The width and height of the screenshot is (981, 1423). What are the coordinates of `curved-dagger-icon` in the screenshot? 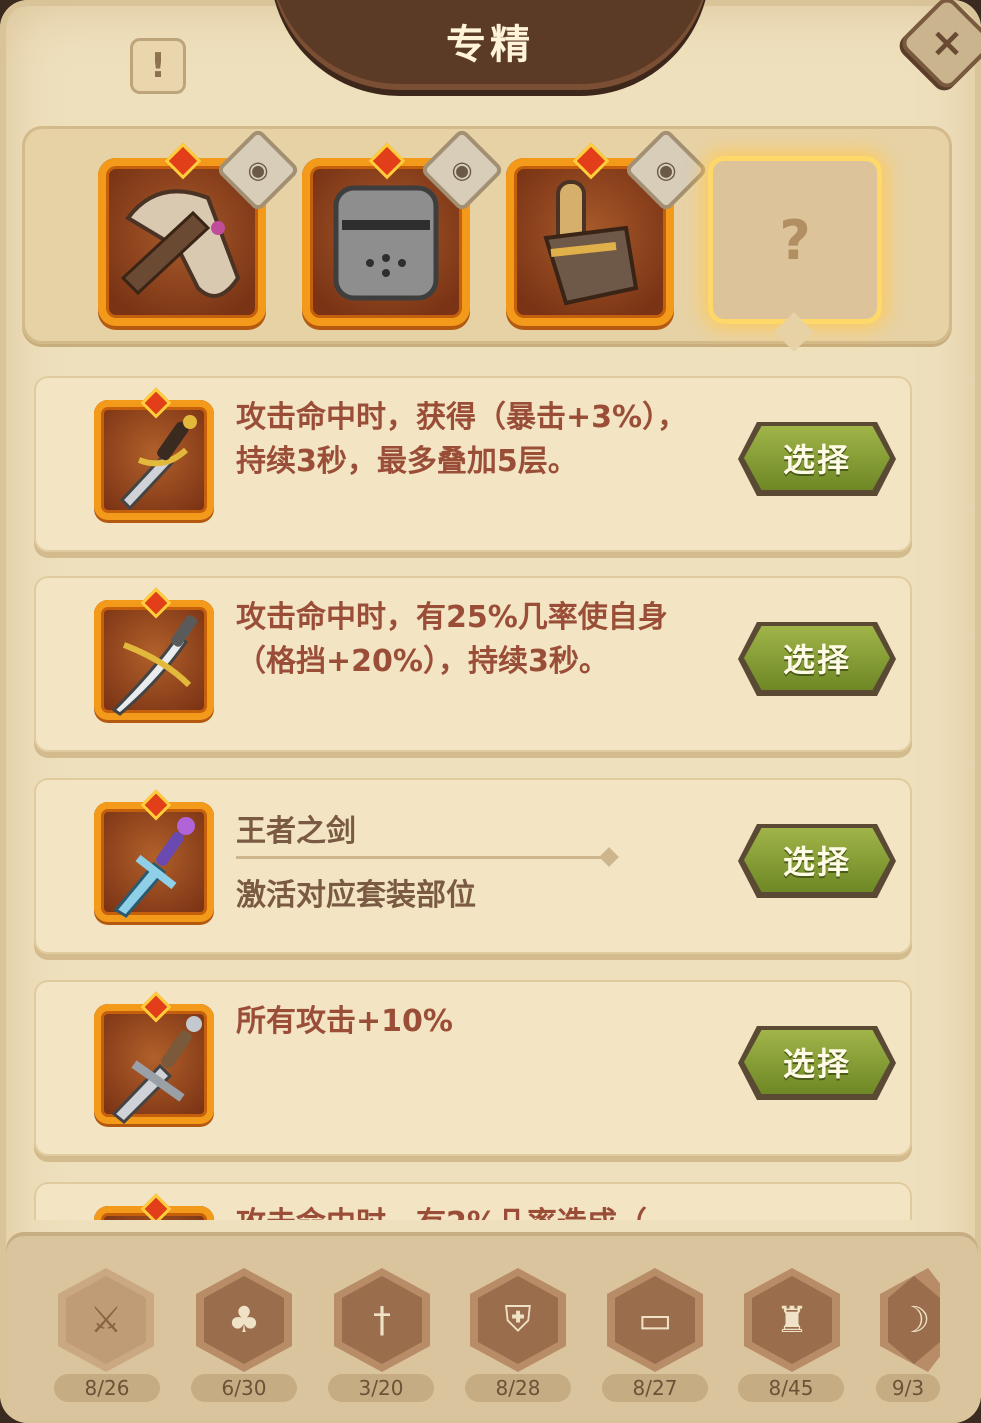 It's located at (158, 463).